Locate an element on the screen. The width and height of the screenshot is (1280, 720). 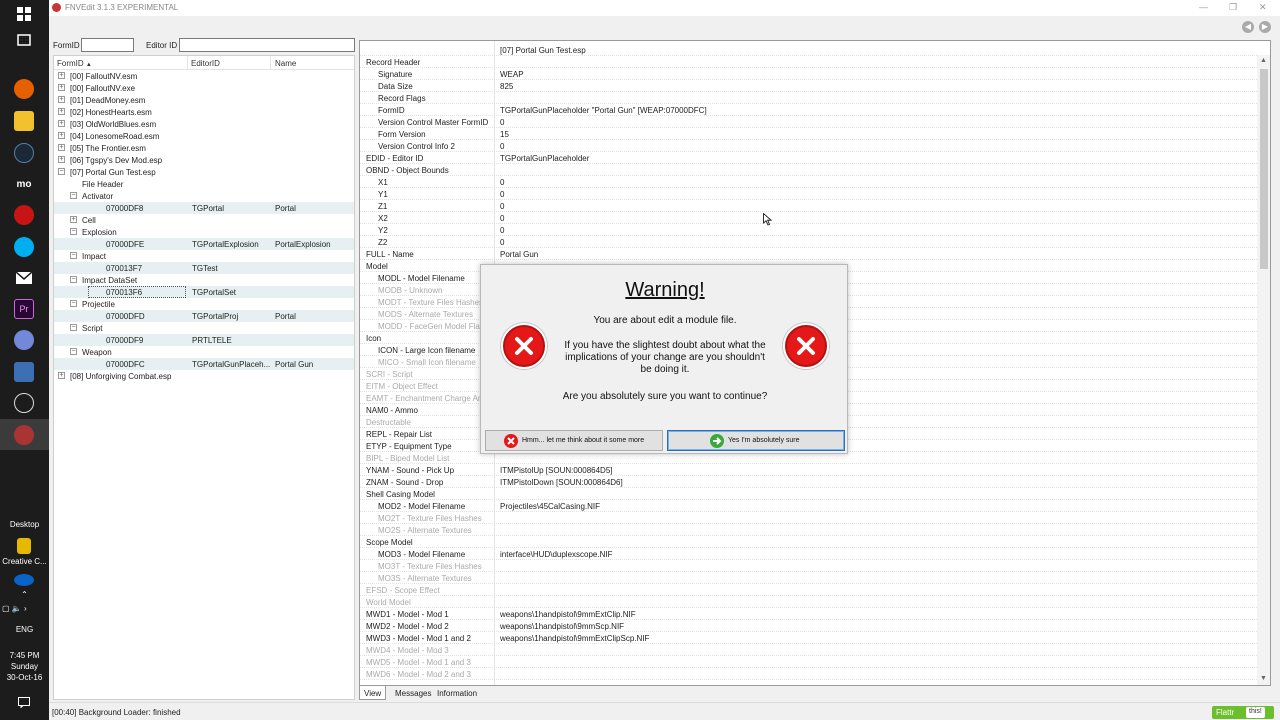
formid-filter-input is located at coordinates (107, 45).